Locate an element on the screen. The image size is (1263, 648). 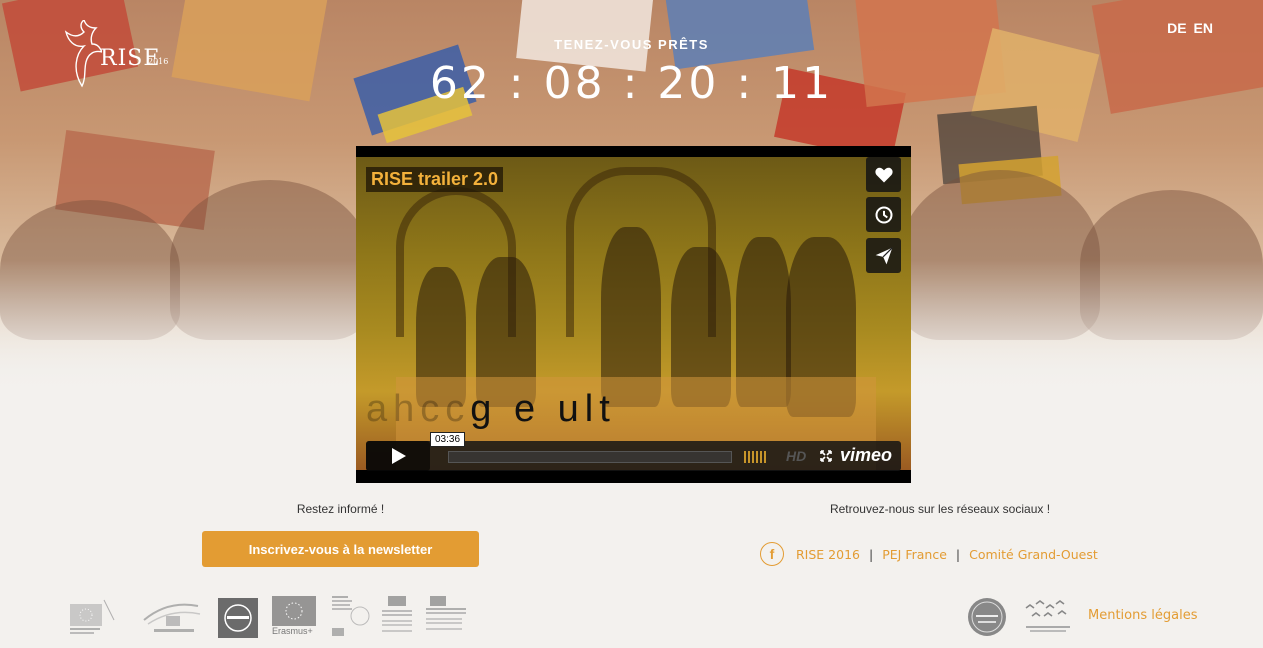
lang-de: DE is located at coordinates (1176, 28).